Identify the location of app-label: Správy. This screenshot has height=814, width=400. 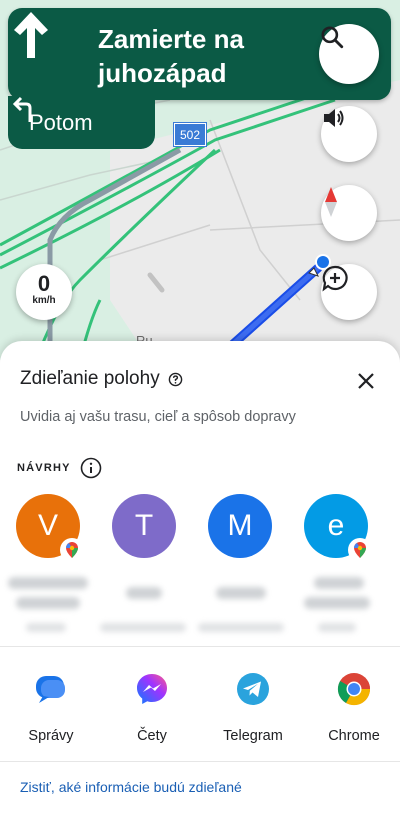
(51, 736).